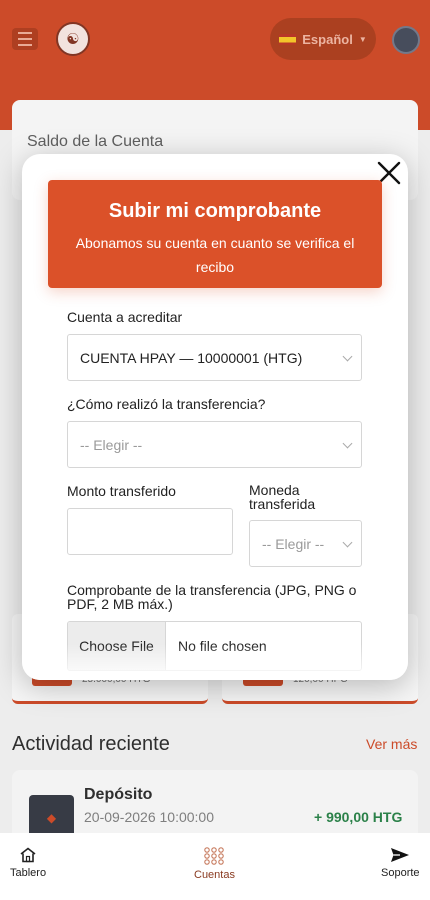  What do you see at coordinates (222, 646) in the screenshot?
I see `file-status: No file chosen` at bounding box center [222, 646].